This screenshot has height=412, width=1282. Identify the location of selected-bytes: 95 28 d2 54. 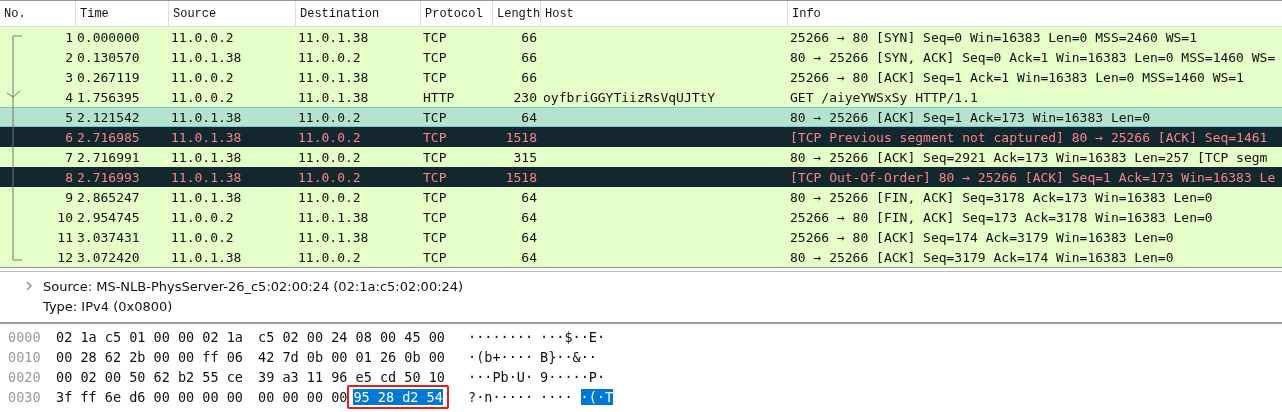
(398, 397).